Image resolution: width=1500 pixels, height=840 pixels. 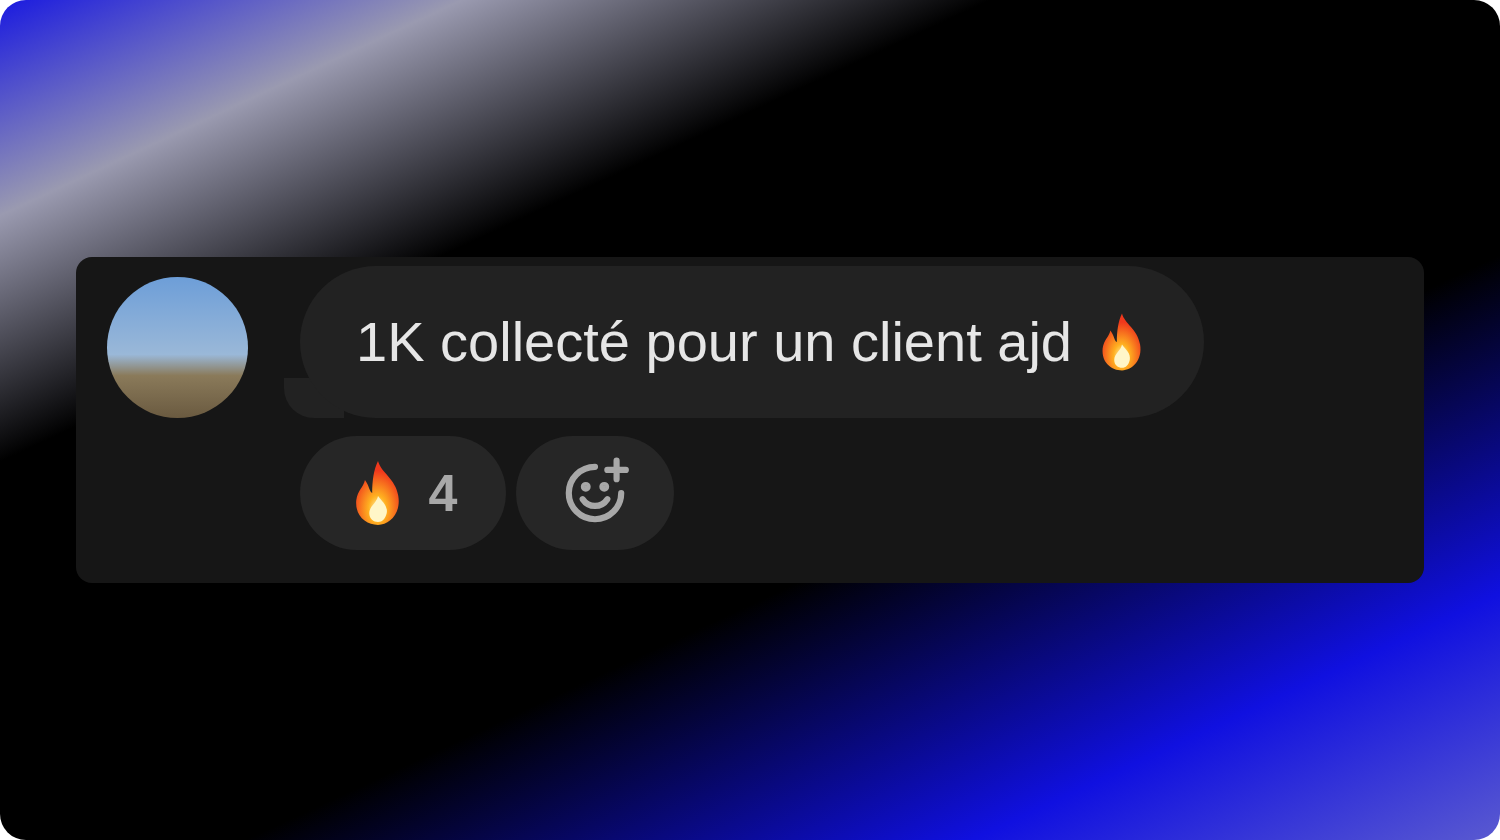 What do you see at coordinates (403, 493) in the screenshot?
I see `reaction-button: 4` at bounding box center [403, 493].